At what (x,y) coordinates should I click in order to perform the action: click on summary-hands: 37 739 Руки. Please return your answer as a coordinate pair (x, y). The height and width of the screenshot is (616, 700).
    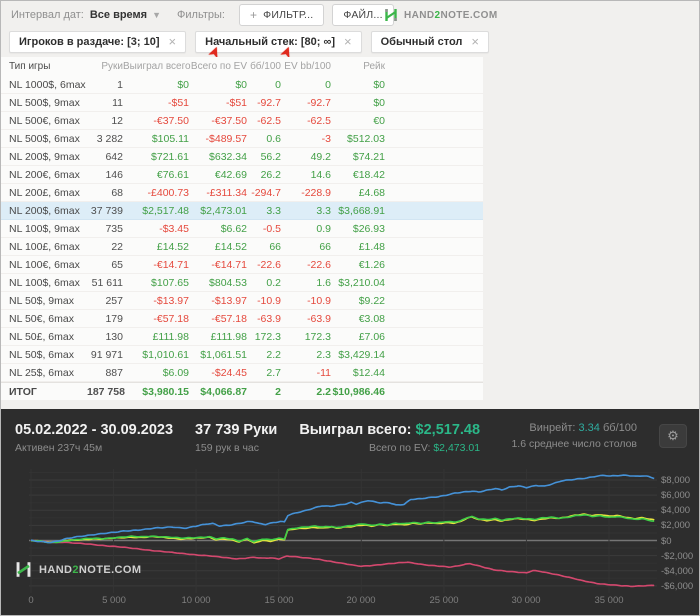
    Looking at the image, I should click on (236, 430).